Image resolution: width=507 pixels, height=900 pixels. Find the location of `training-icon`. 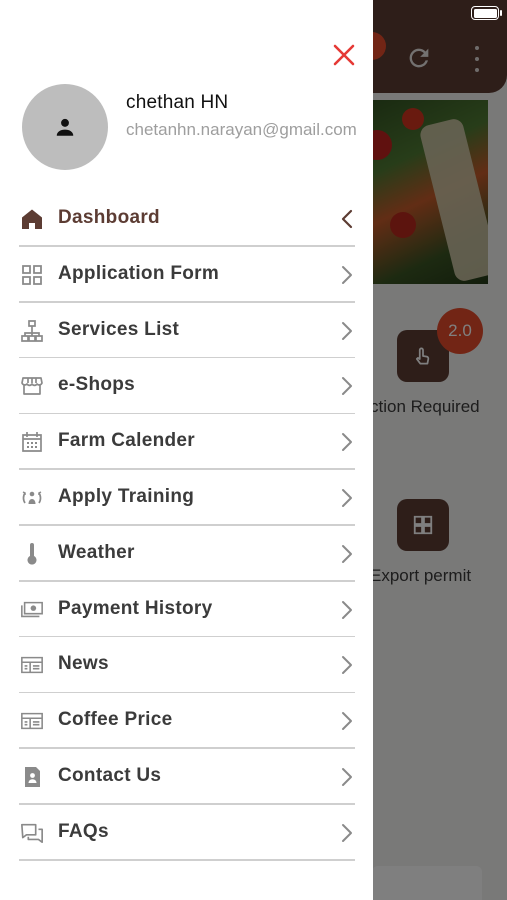

training-icon is located at coordinates (32, 498).